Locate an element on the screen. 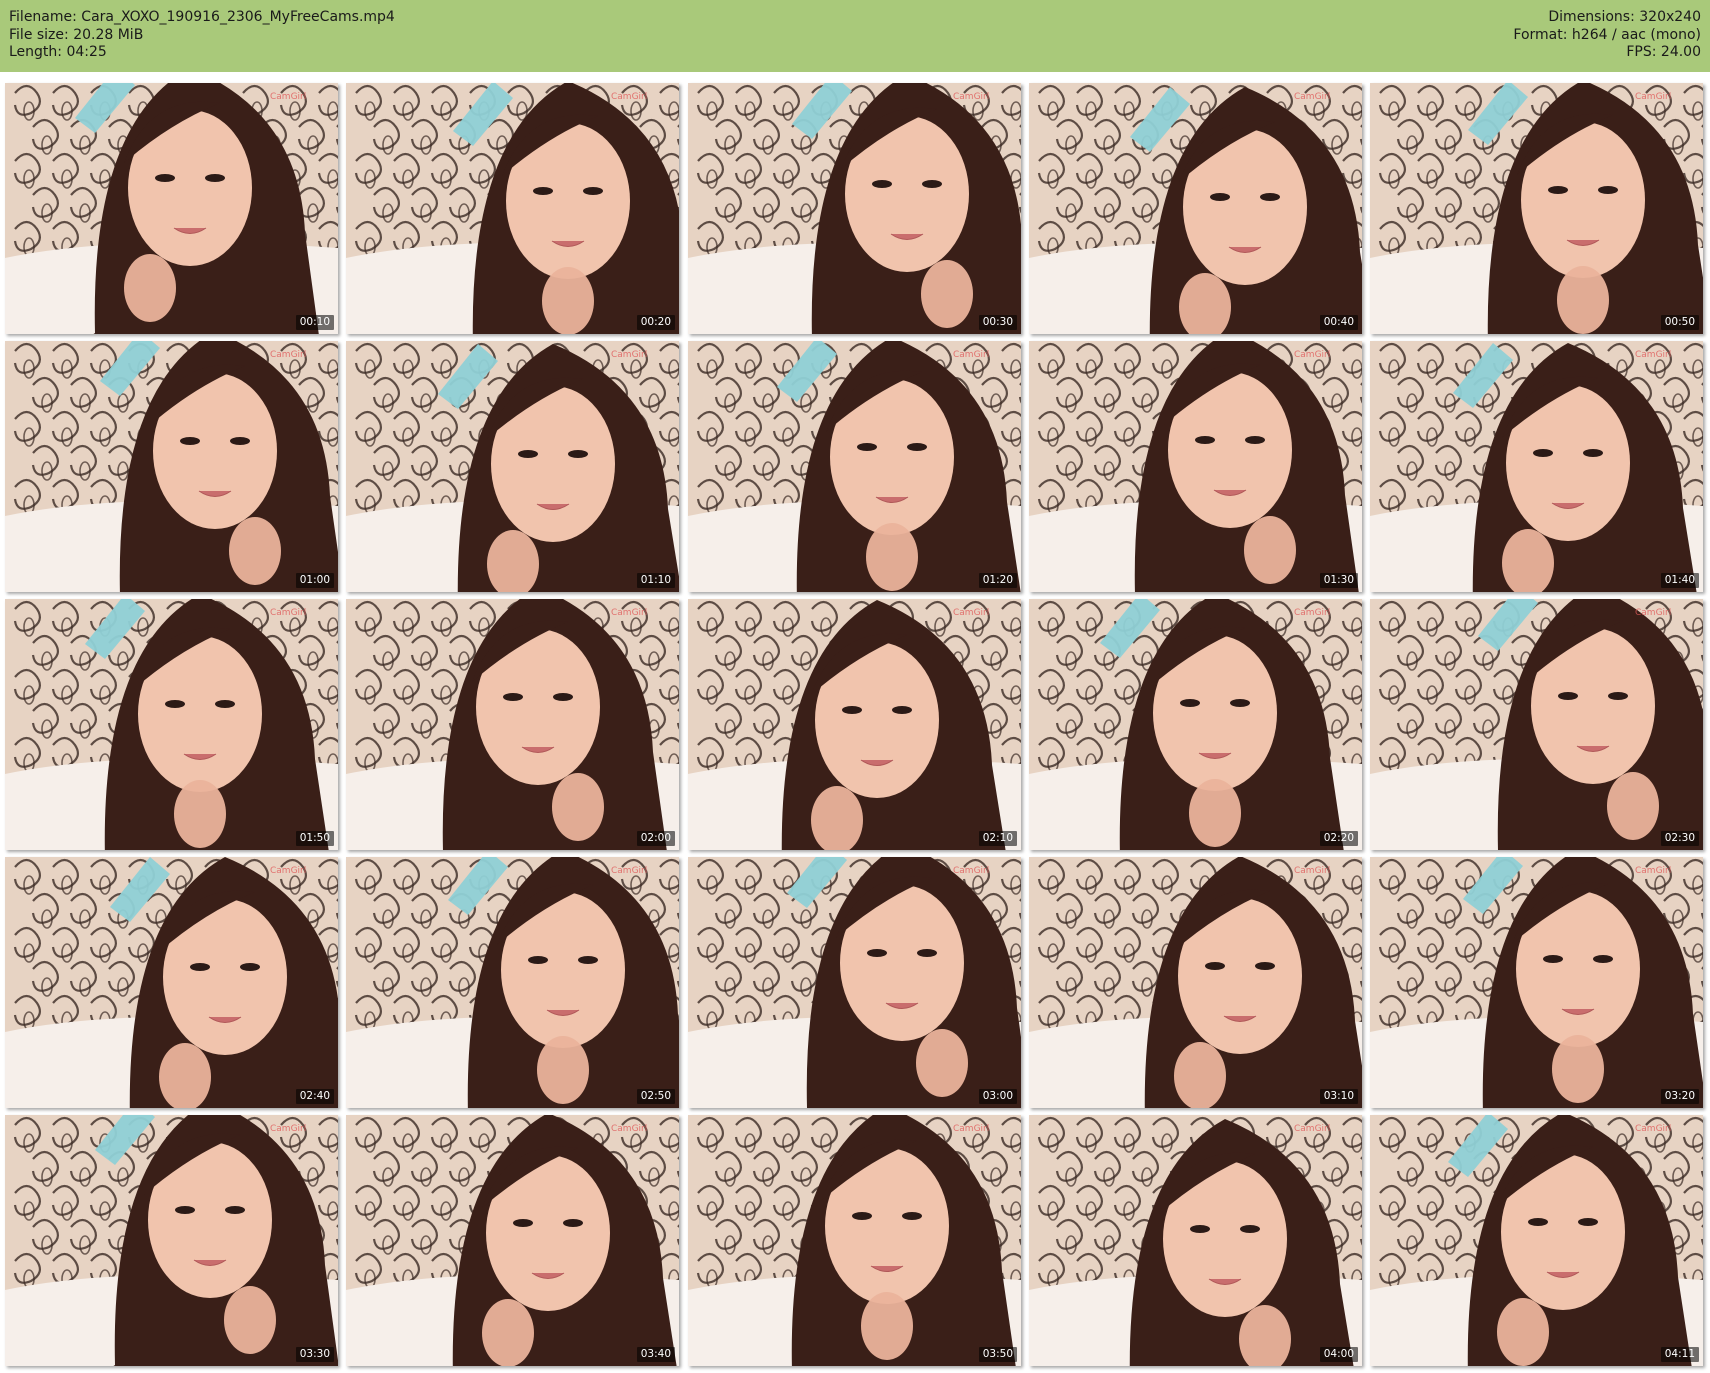 This screenshot has width=1710, height=1373. video-thumbnail: CamGirl 01:30 is located at coordinates (1195, 466).